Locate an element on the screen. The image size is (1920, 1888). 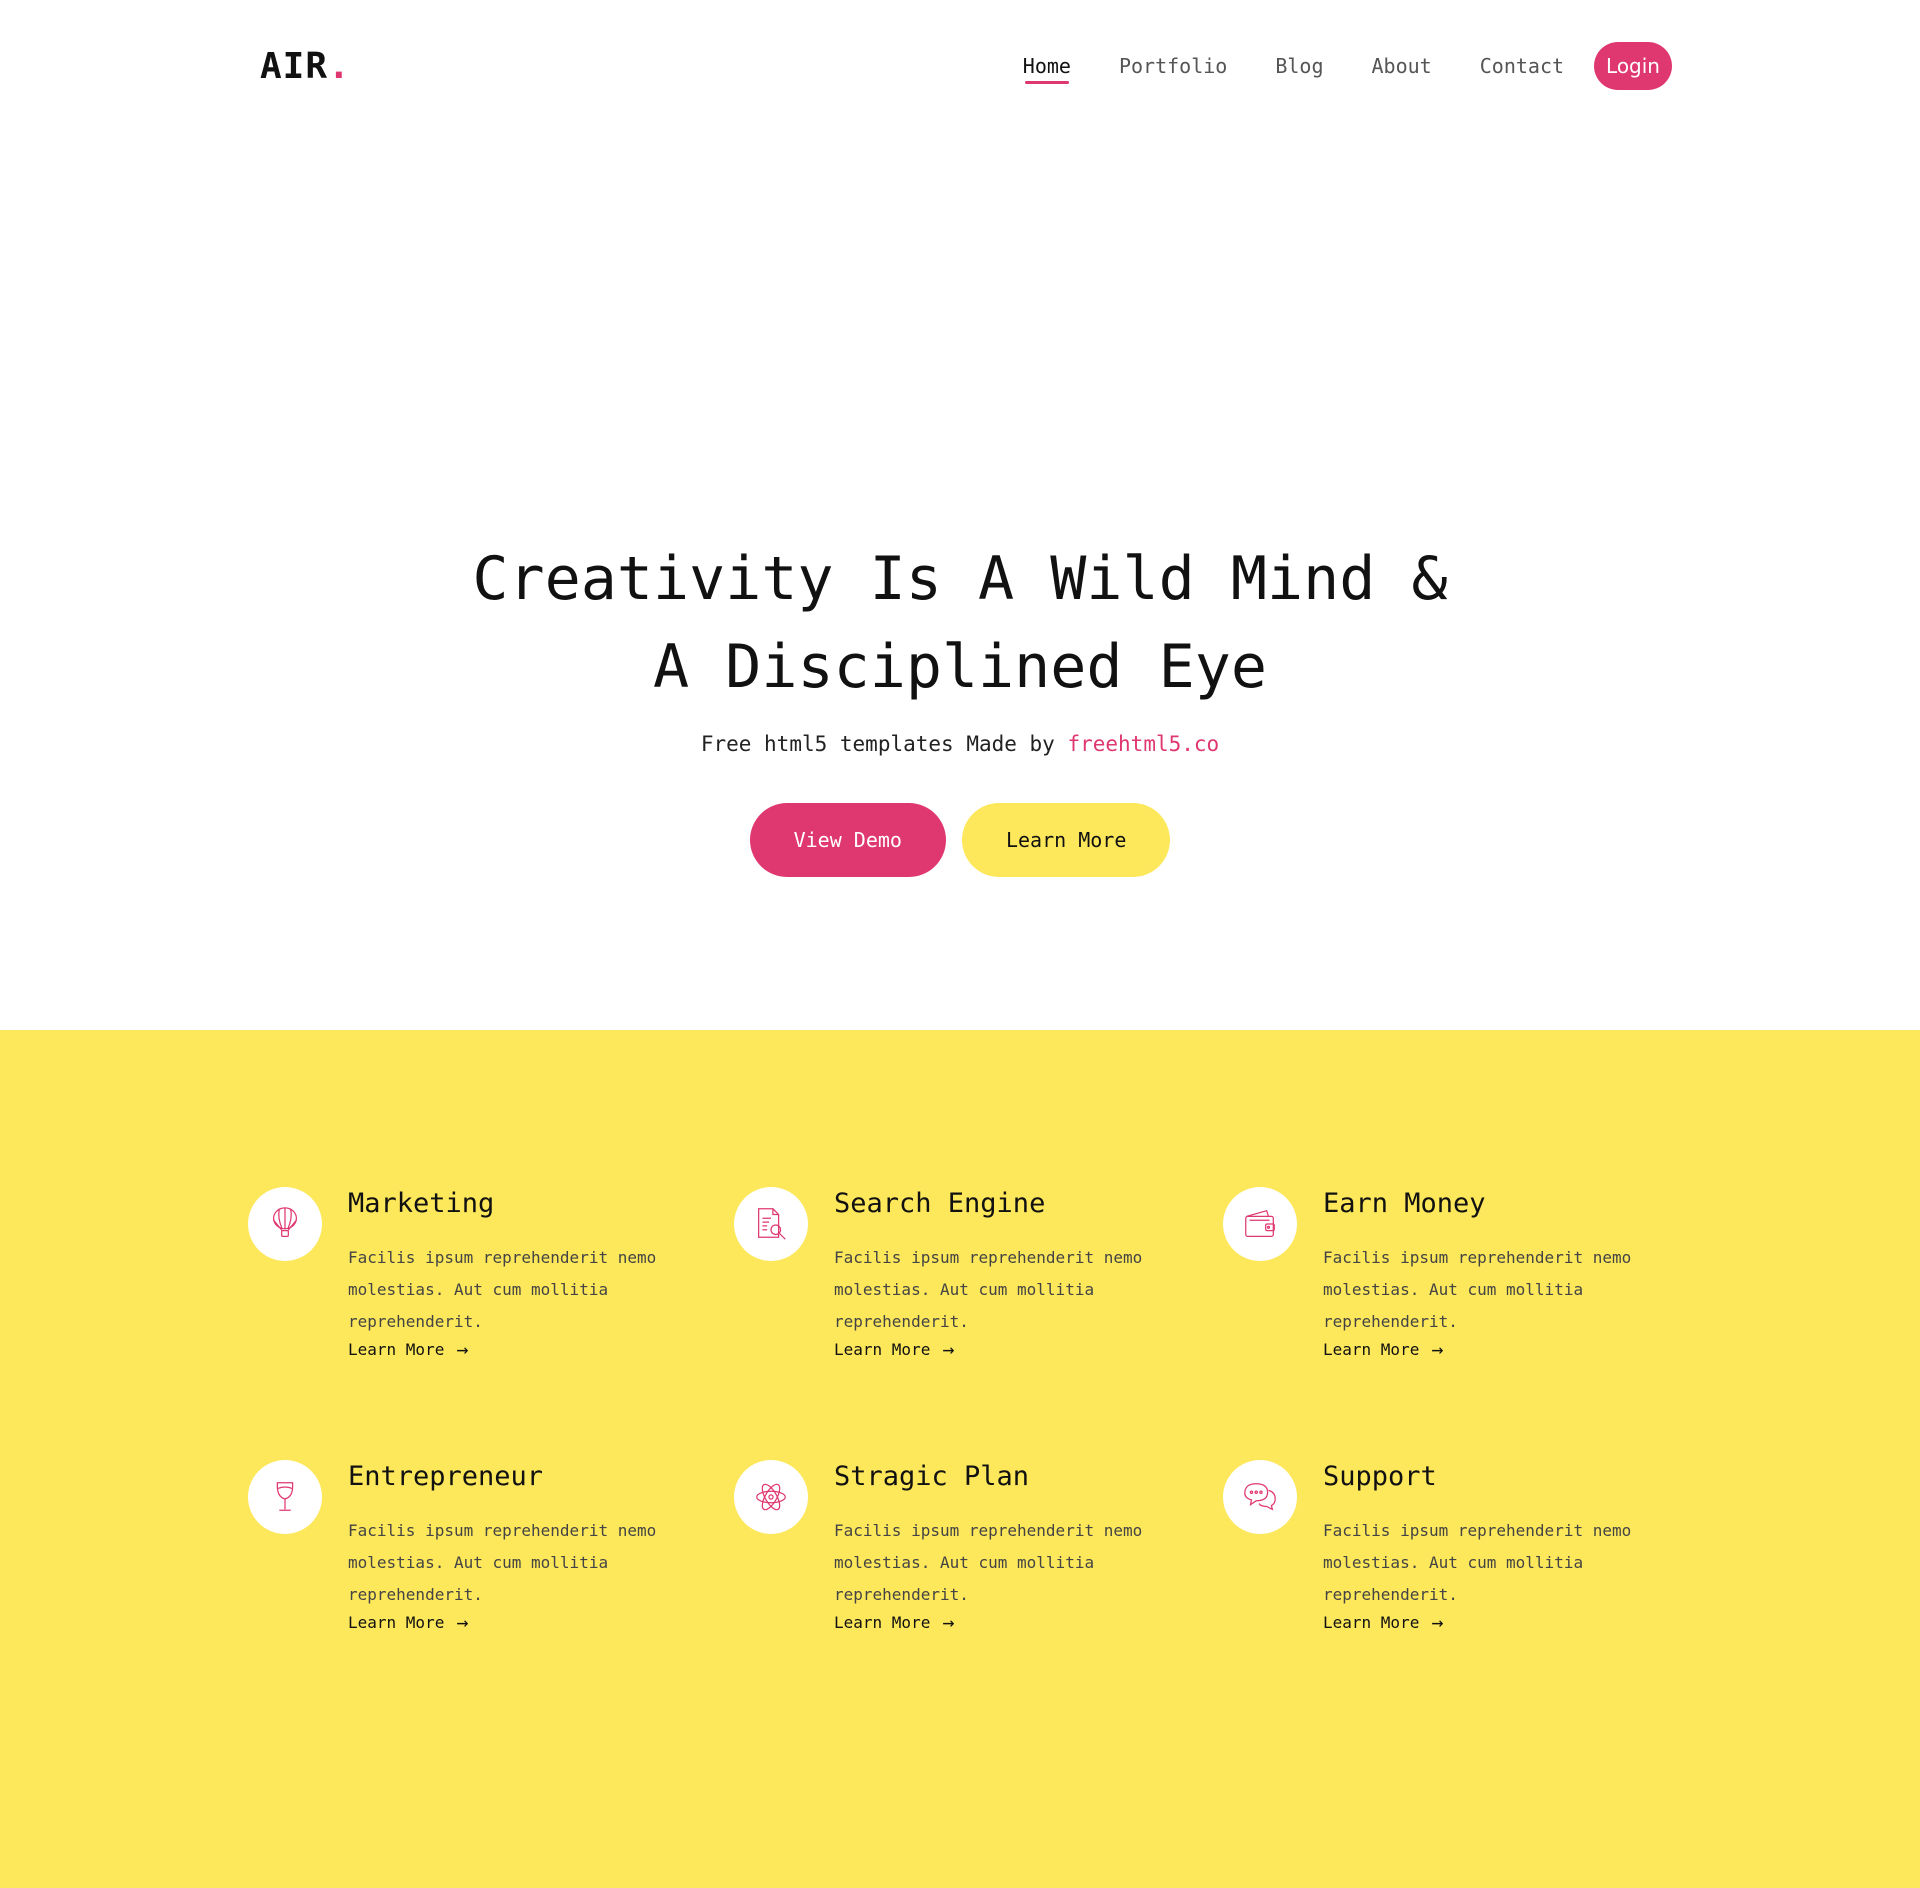
wallet-icon is located at coordinates (1260, 1224).